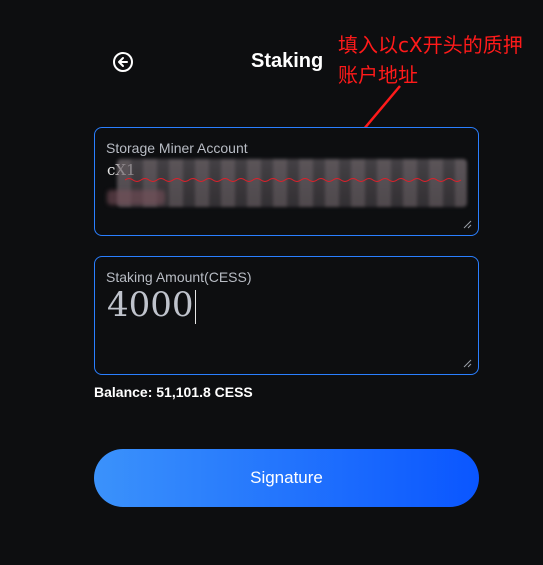 The height and width of the screenshot is (565, 543). I want to click on redacted-address, so click(292, 183).